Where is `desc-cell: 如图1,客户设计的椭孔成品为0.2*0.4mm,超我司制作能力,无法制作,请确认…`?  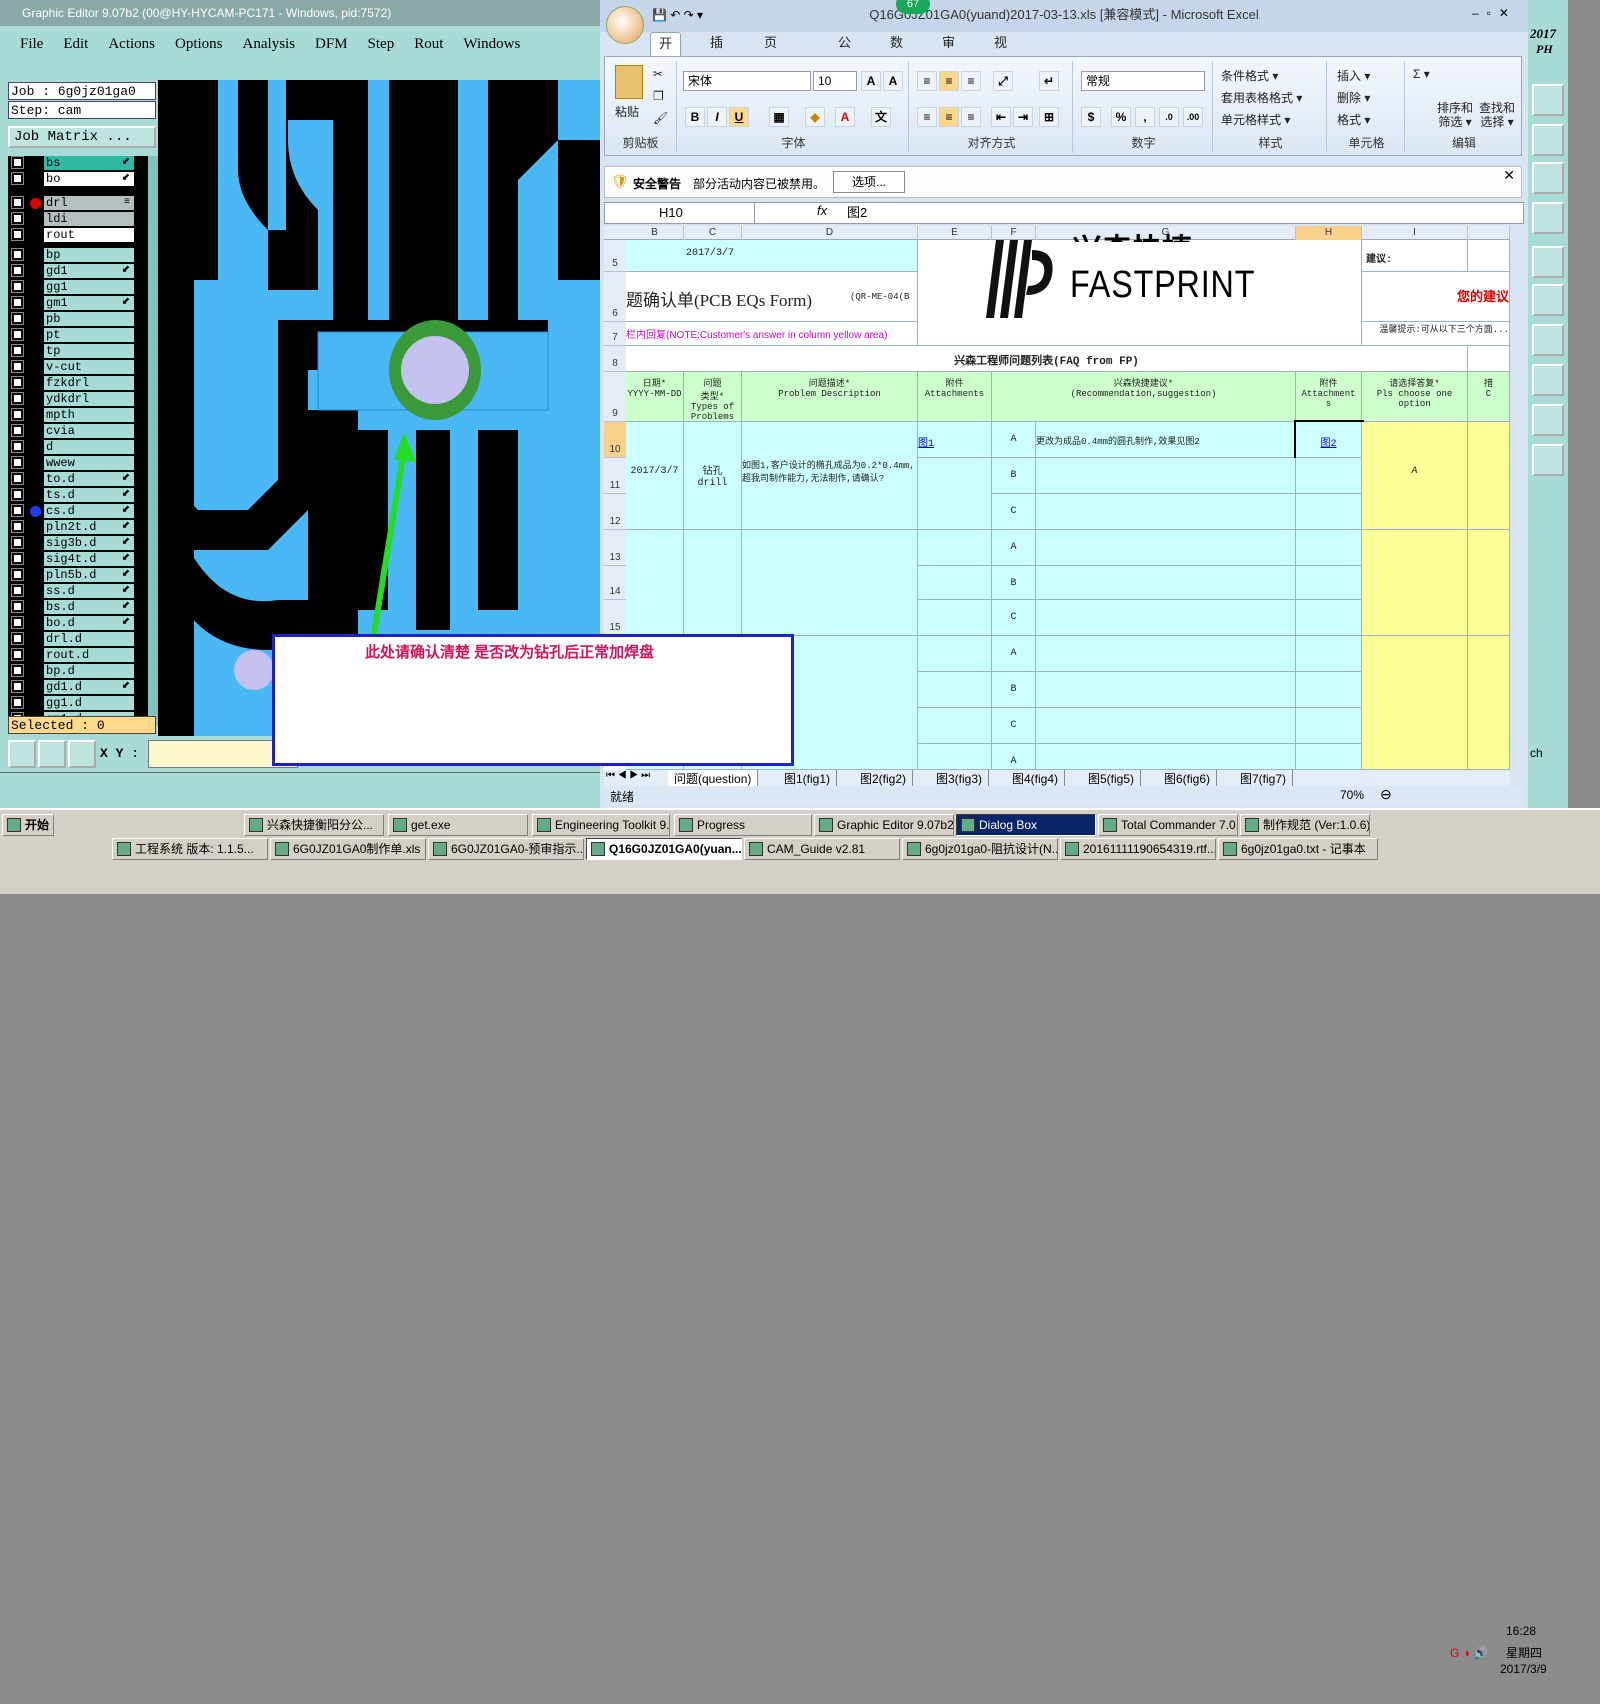
desc-cell: 如图1,客户设计的椭孔成品为0.2*0.4mm,超我司制作能力,无法制作,请确认… is located at coordinates (830, 476).